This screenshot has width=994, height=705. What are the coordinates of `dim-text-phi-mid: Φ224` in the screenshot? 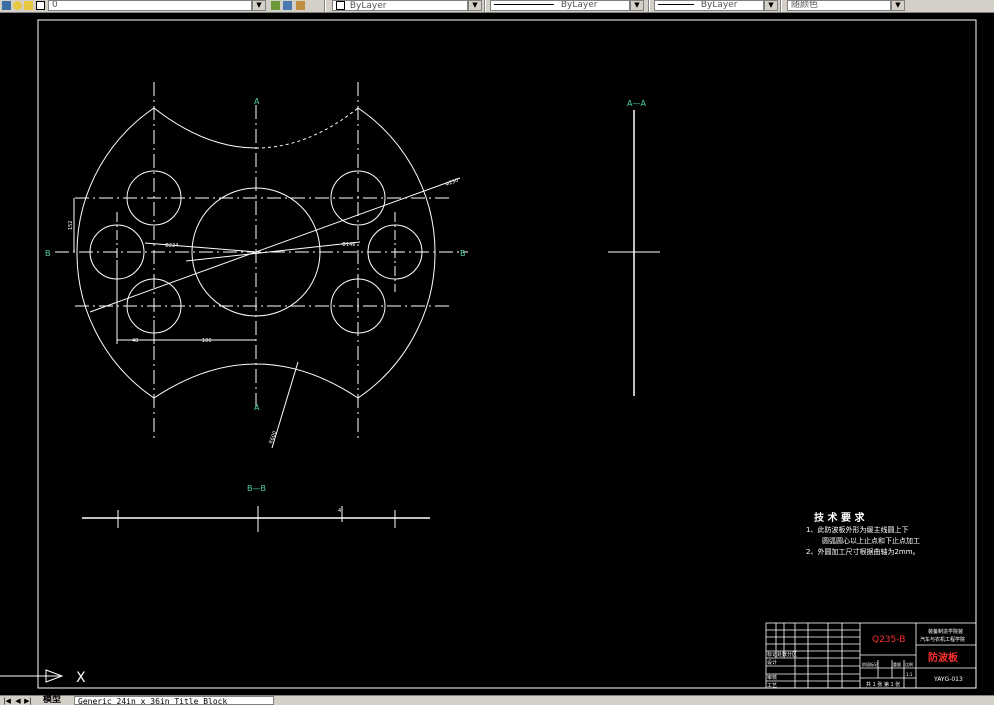 It's located at (171, 246).